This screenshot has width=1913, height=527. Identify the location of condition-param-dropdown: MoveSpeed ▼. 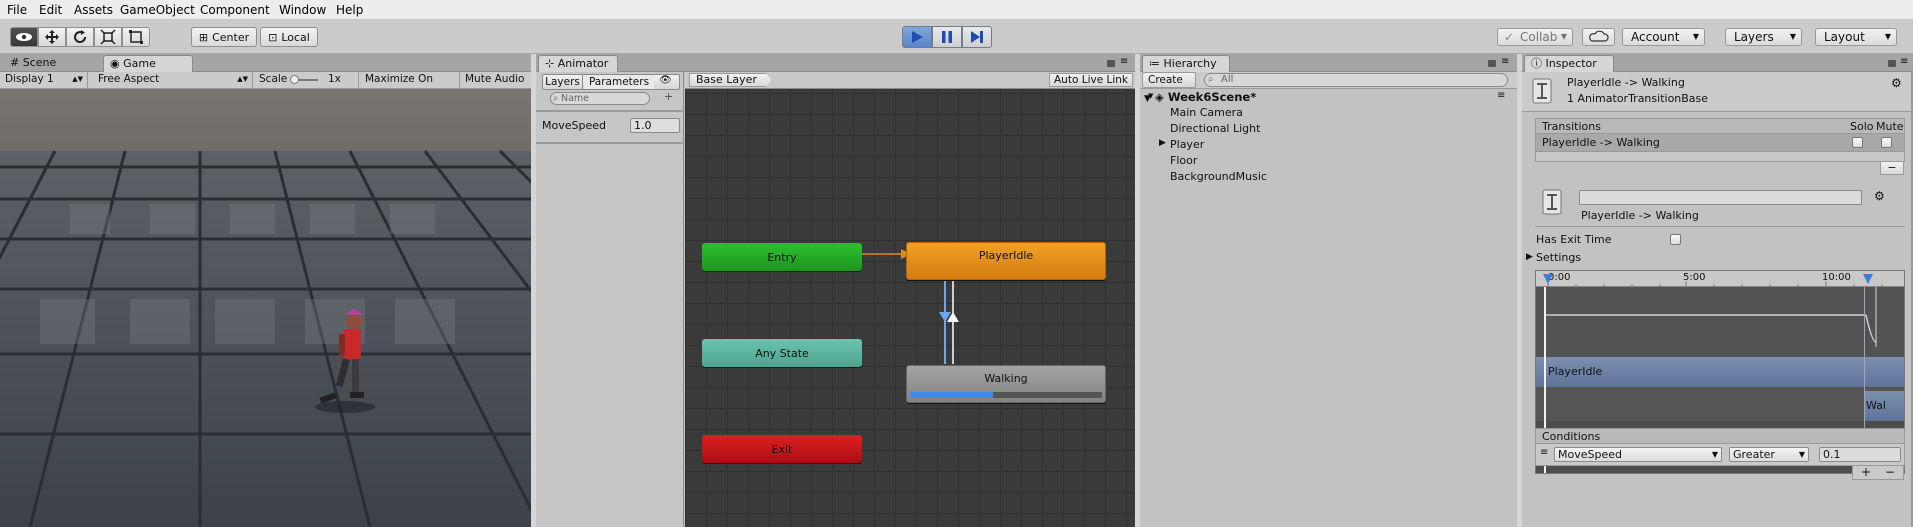
(1638, 454).